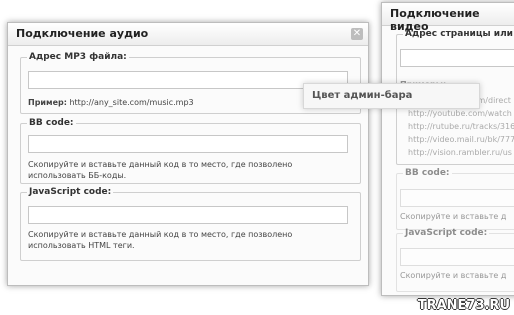 The width and height of the screenshot is (514, 315). What do you see at coordinates (70, 192) in the screenshot?
I see `js-legend: JavaScript code:` at bounding box center [70, 192].